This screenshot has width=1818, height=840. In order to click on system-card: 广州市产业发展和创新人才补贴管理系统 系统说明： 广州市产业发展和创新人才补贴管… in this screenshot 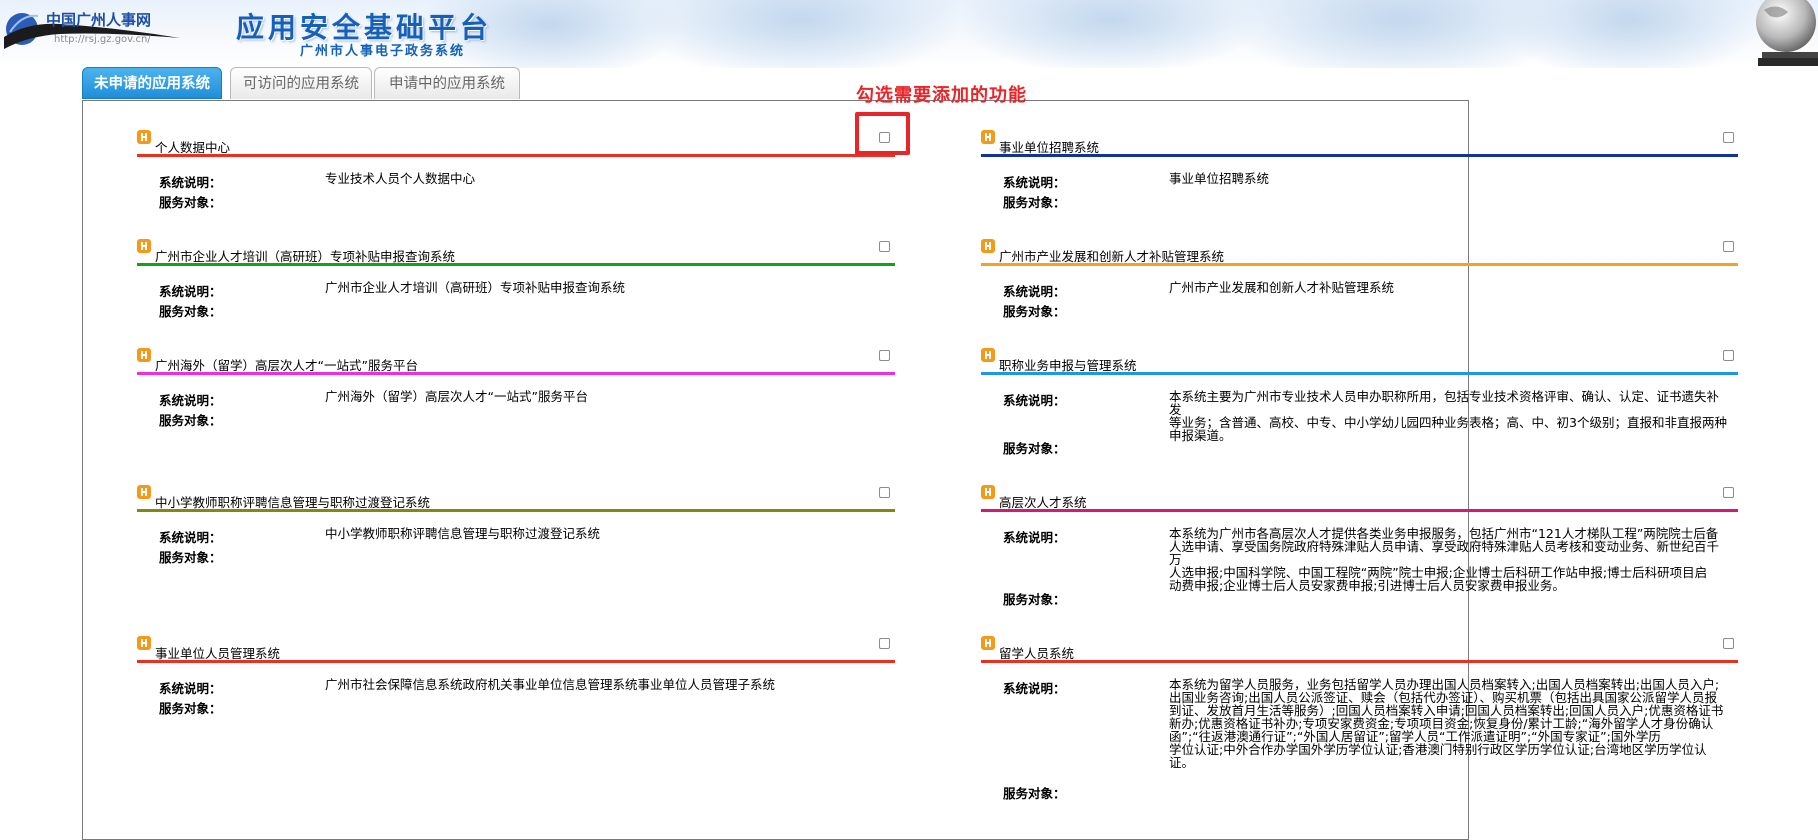, I will do `click(1391, 279)`.